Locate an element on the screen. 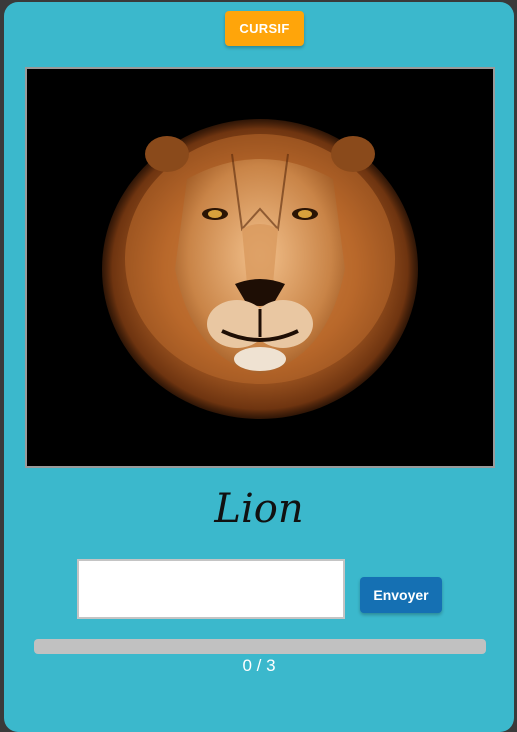 The height and width of the screenshot is (732, 517). progress-bar is located at coordinates (260, 646).